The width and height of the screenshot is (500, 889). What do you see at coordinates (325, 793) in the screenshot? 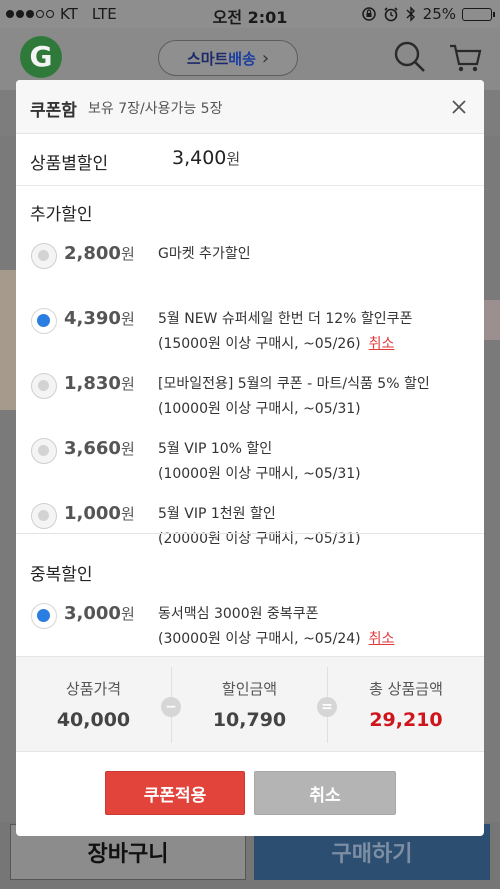
I see `cancel-button: 취소` at bounding box center [325, 793].